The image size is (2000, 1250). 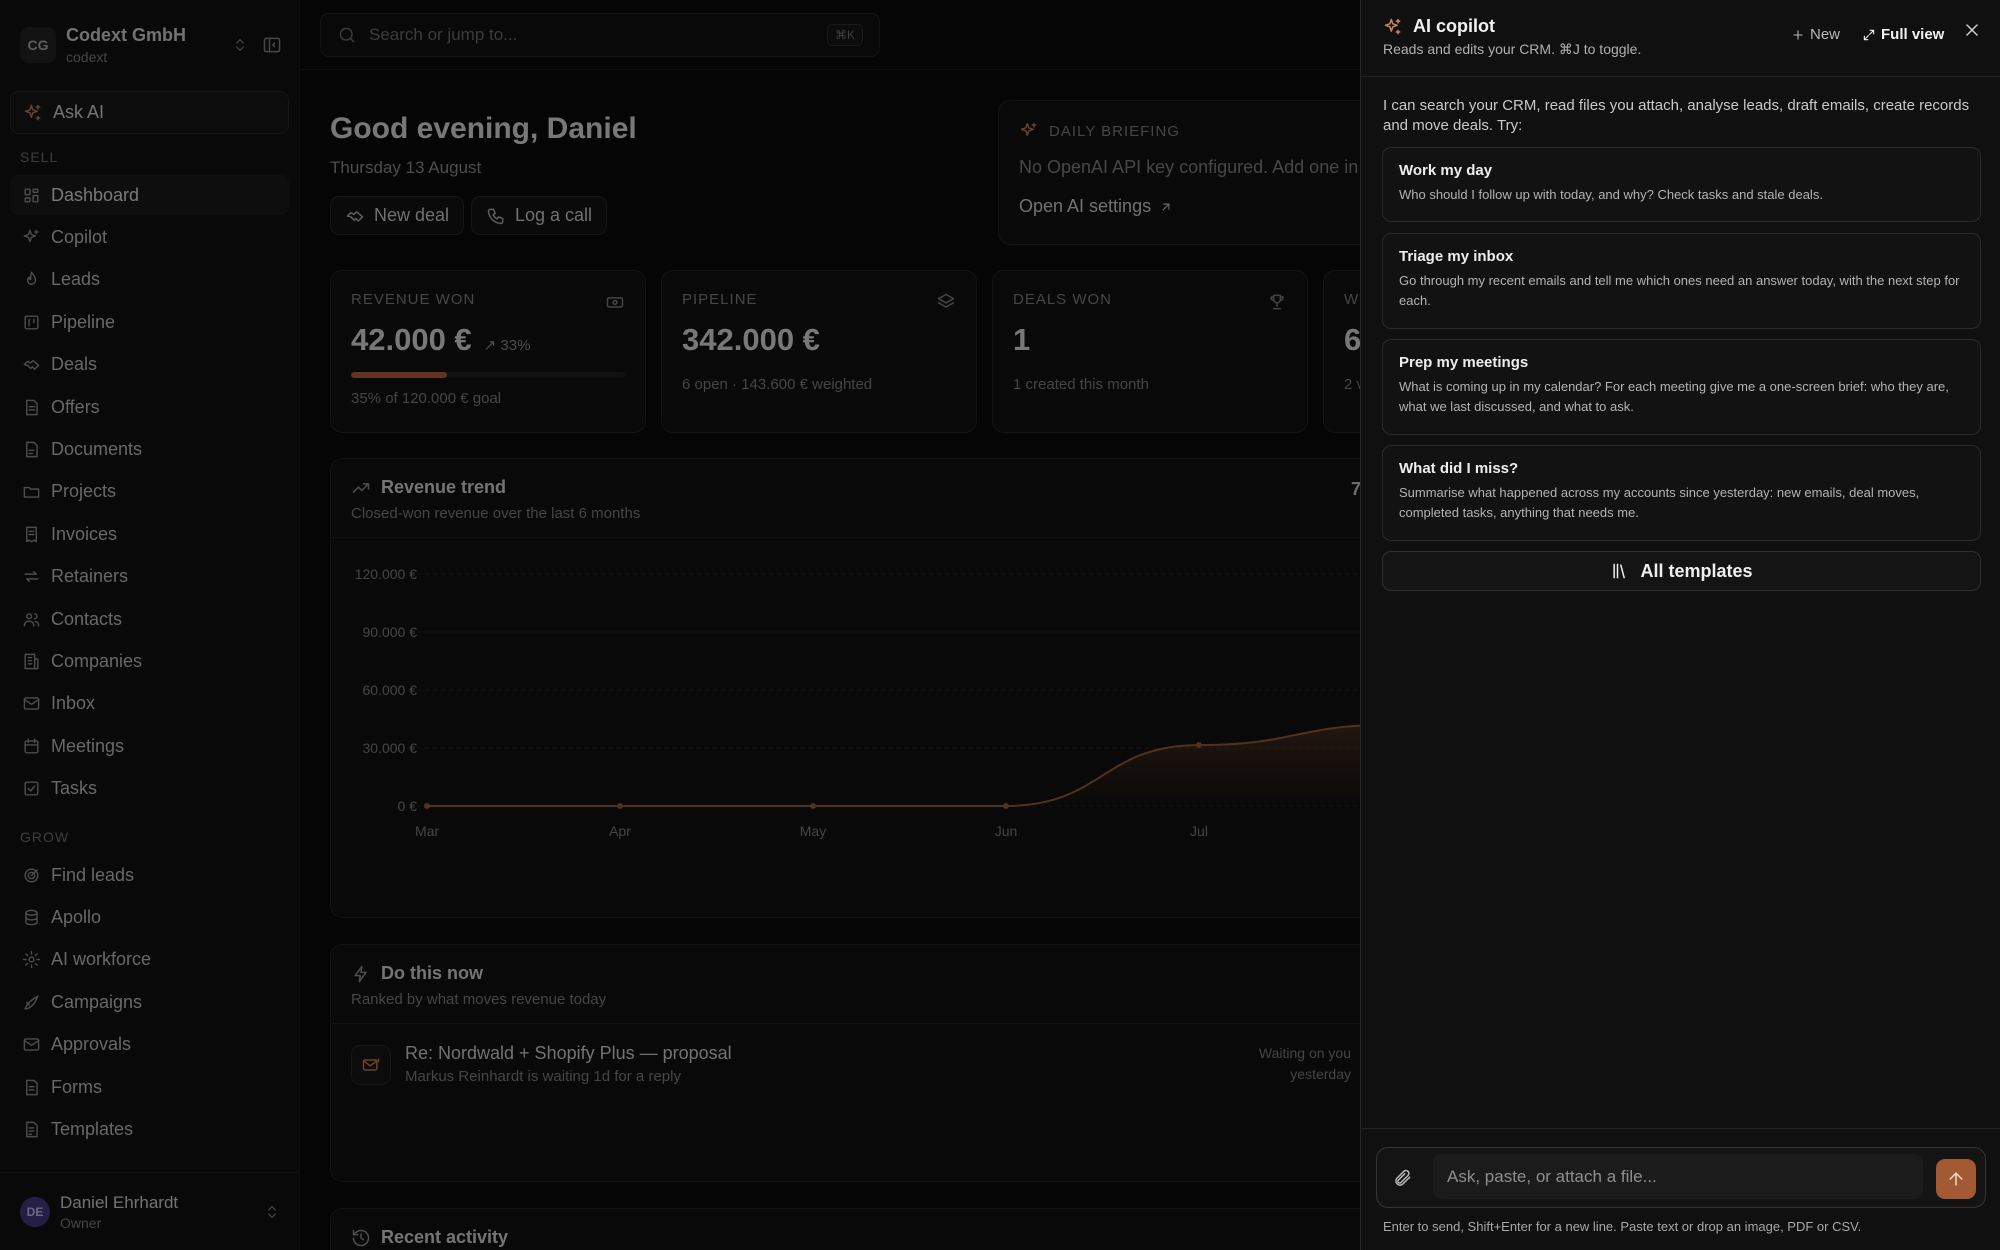 I want to click on sidebar-item-projects: Projects, so click(x=149, y=492).